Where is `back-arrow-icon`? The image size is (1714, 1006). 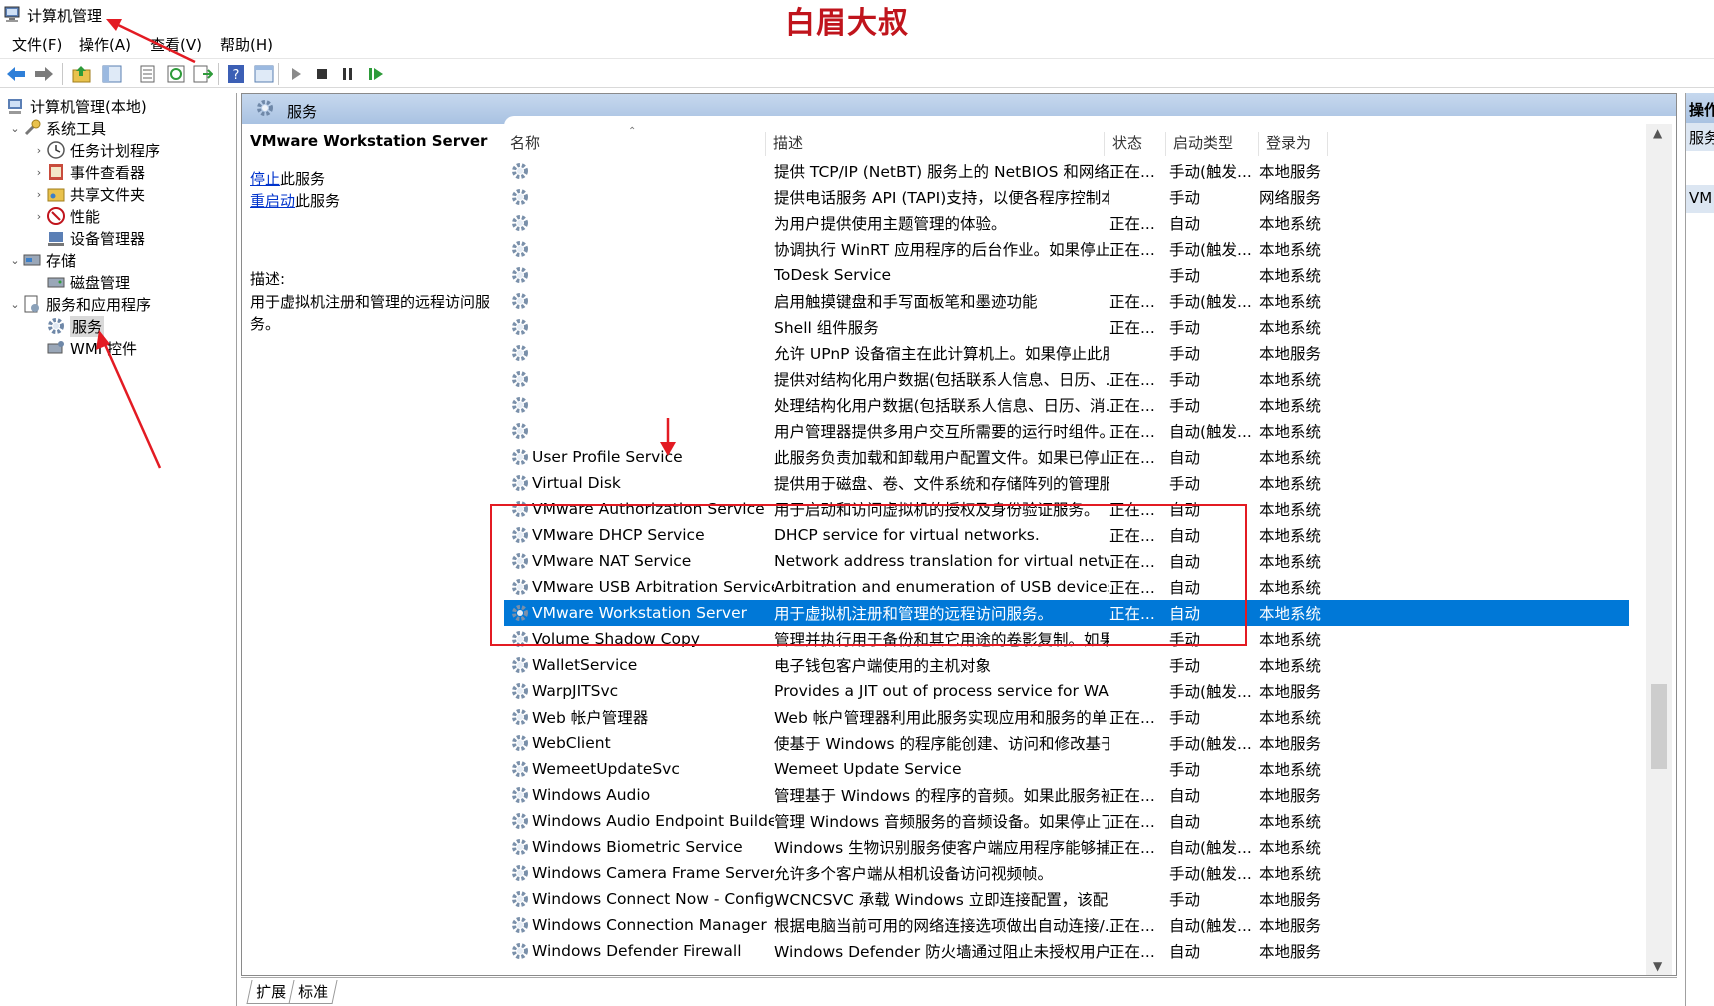
back-arrow-icon is located at coordinates (16, 74).